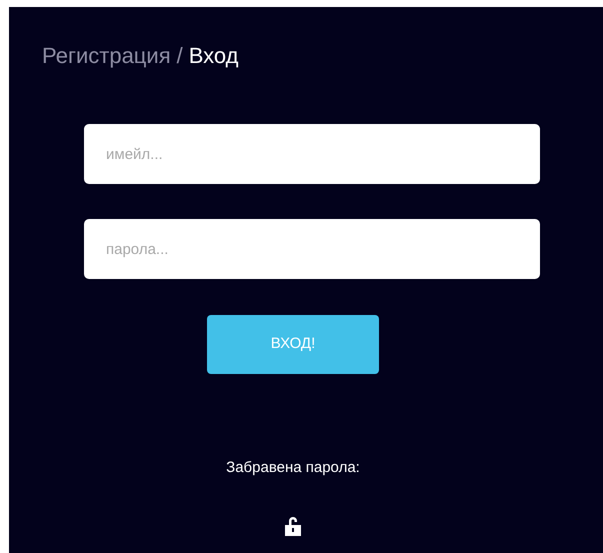  I want to click on forgot-password-link: Забравена парола:, so click(293, 468).